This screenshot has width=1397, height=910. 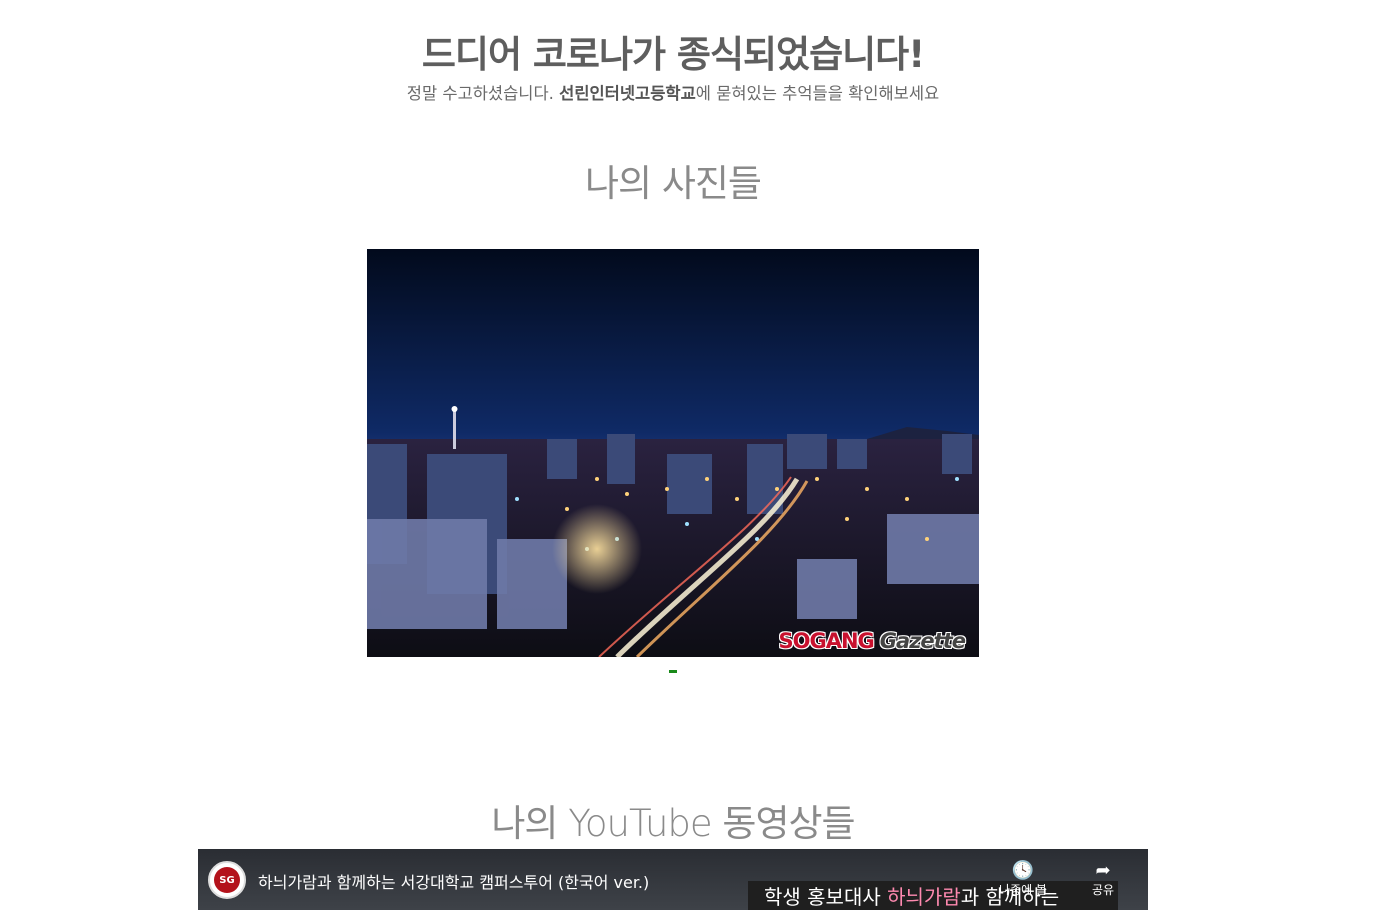 I want to click on video-title: 하늬가람과 함께하는 서강대학교 캠퍼스투어 (한국어 ver.), so click(x=453, y=881).